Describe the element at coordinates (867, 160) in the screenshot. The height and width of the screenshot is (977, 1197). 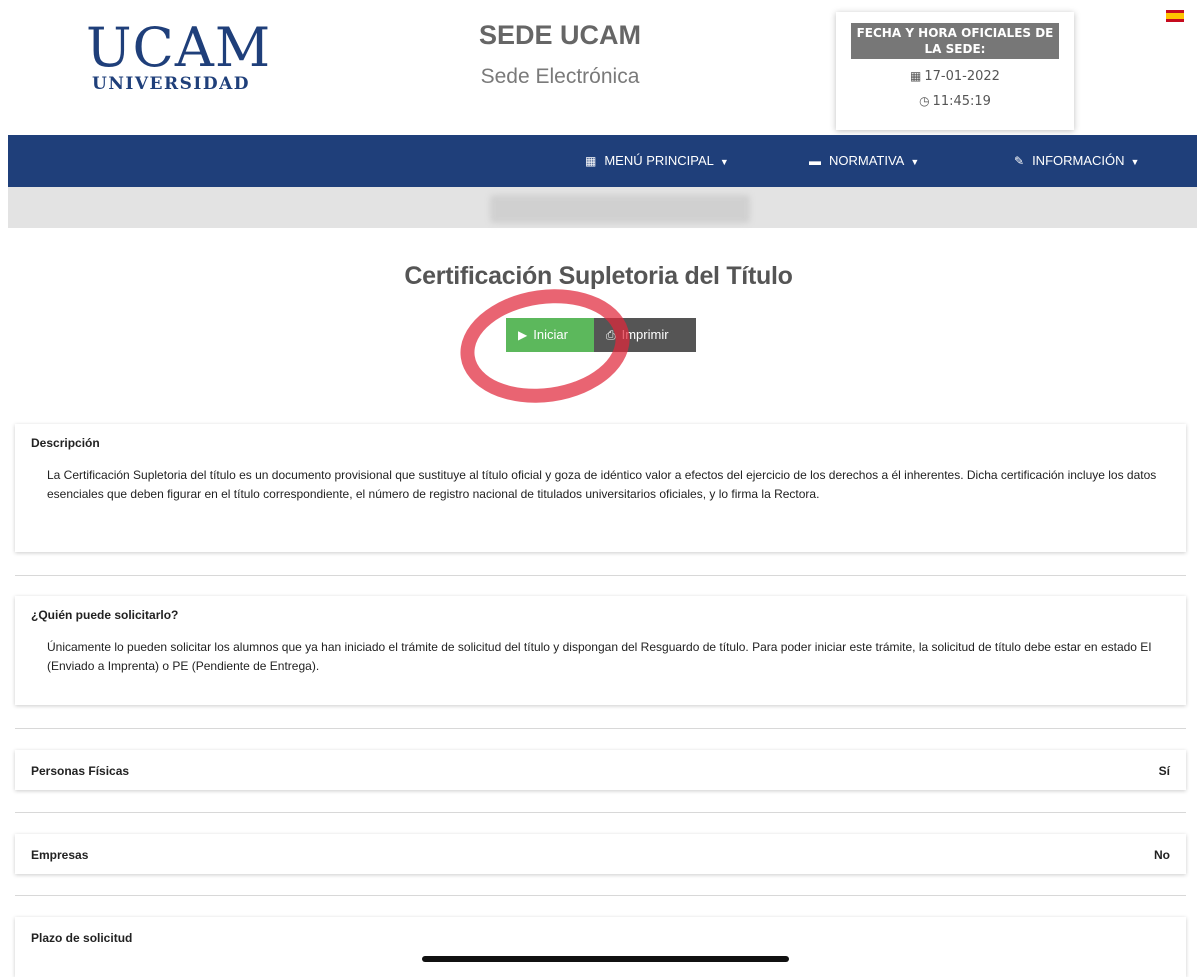
I see `nav-normativa-label: NORMATIVA` at that location.